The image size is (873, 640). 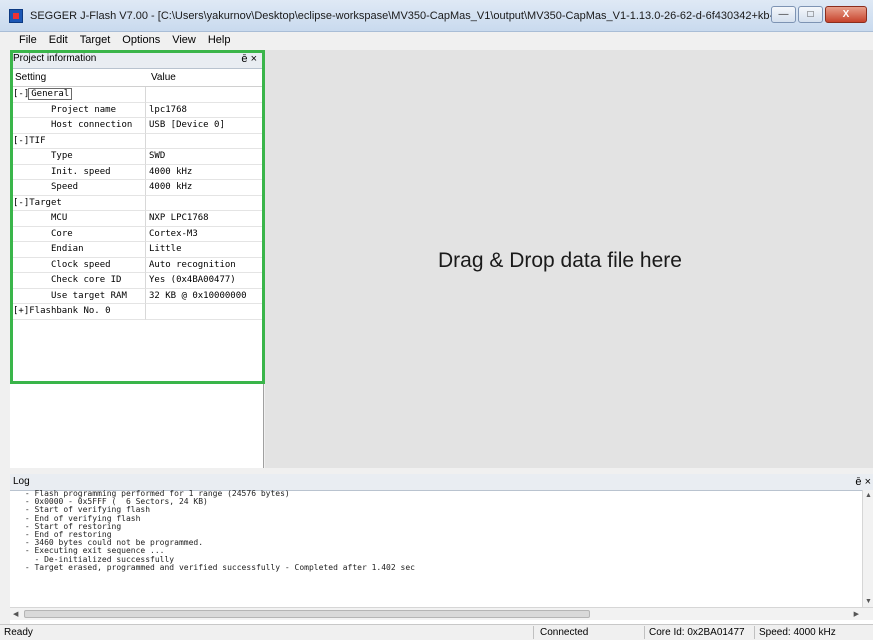 I want to click on property-group-row: [-]Target, so click(x=137, y=203).